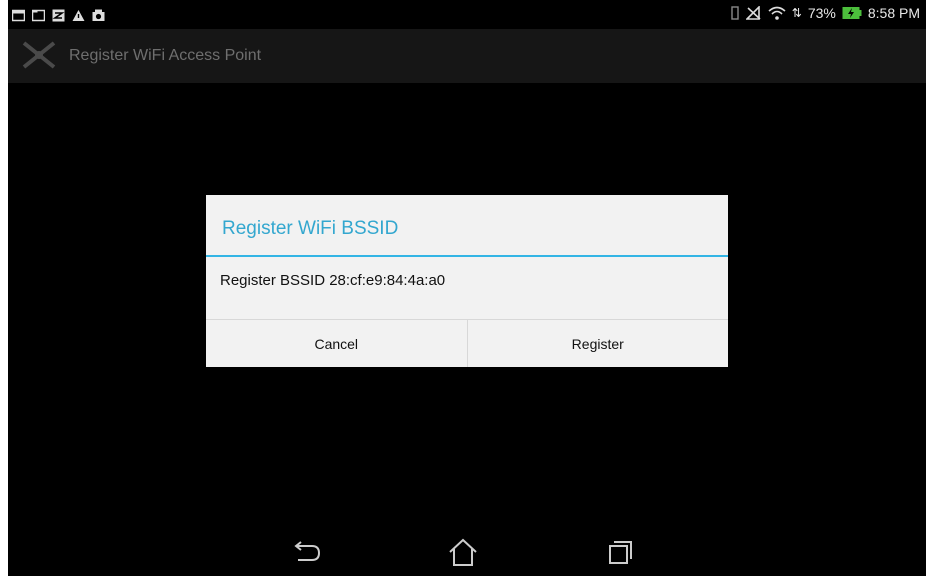  Describe the element at coordinates (78, 15) in the screenshot. I see `warning-icon` at that location.